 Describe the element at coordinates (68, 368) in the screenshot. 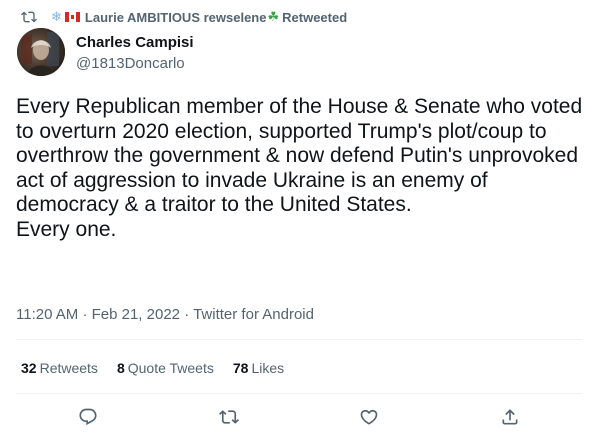

I see `retweets-label: Retweets` at that location.